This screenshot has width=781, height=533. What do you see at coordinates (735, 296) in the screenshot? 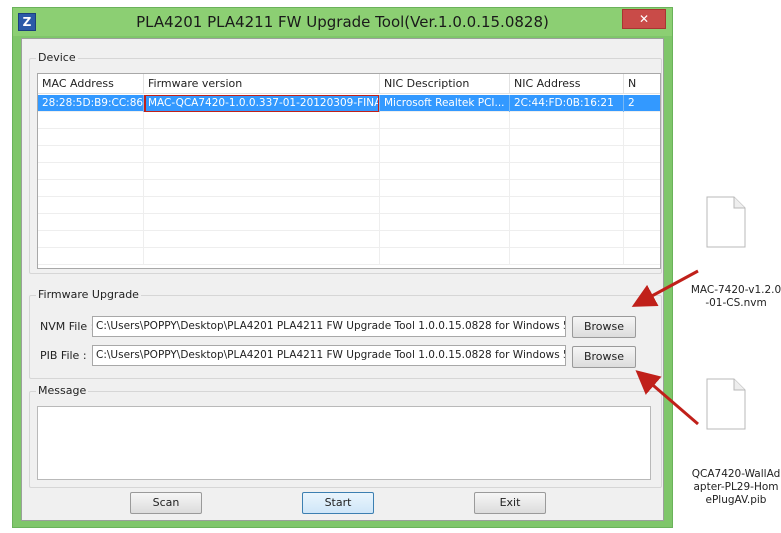
I see `nvm-file-name: MAC-7420-v1.2.0 -01-CS.nvm` at bounding box center [735, 296].